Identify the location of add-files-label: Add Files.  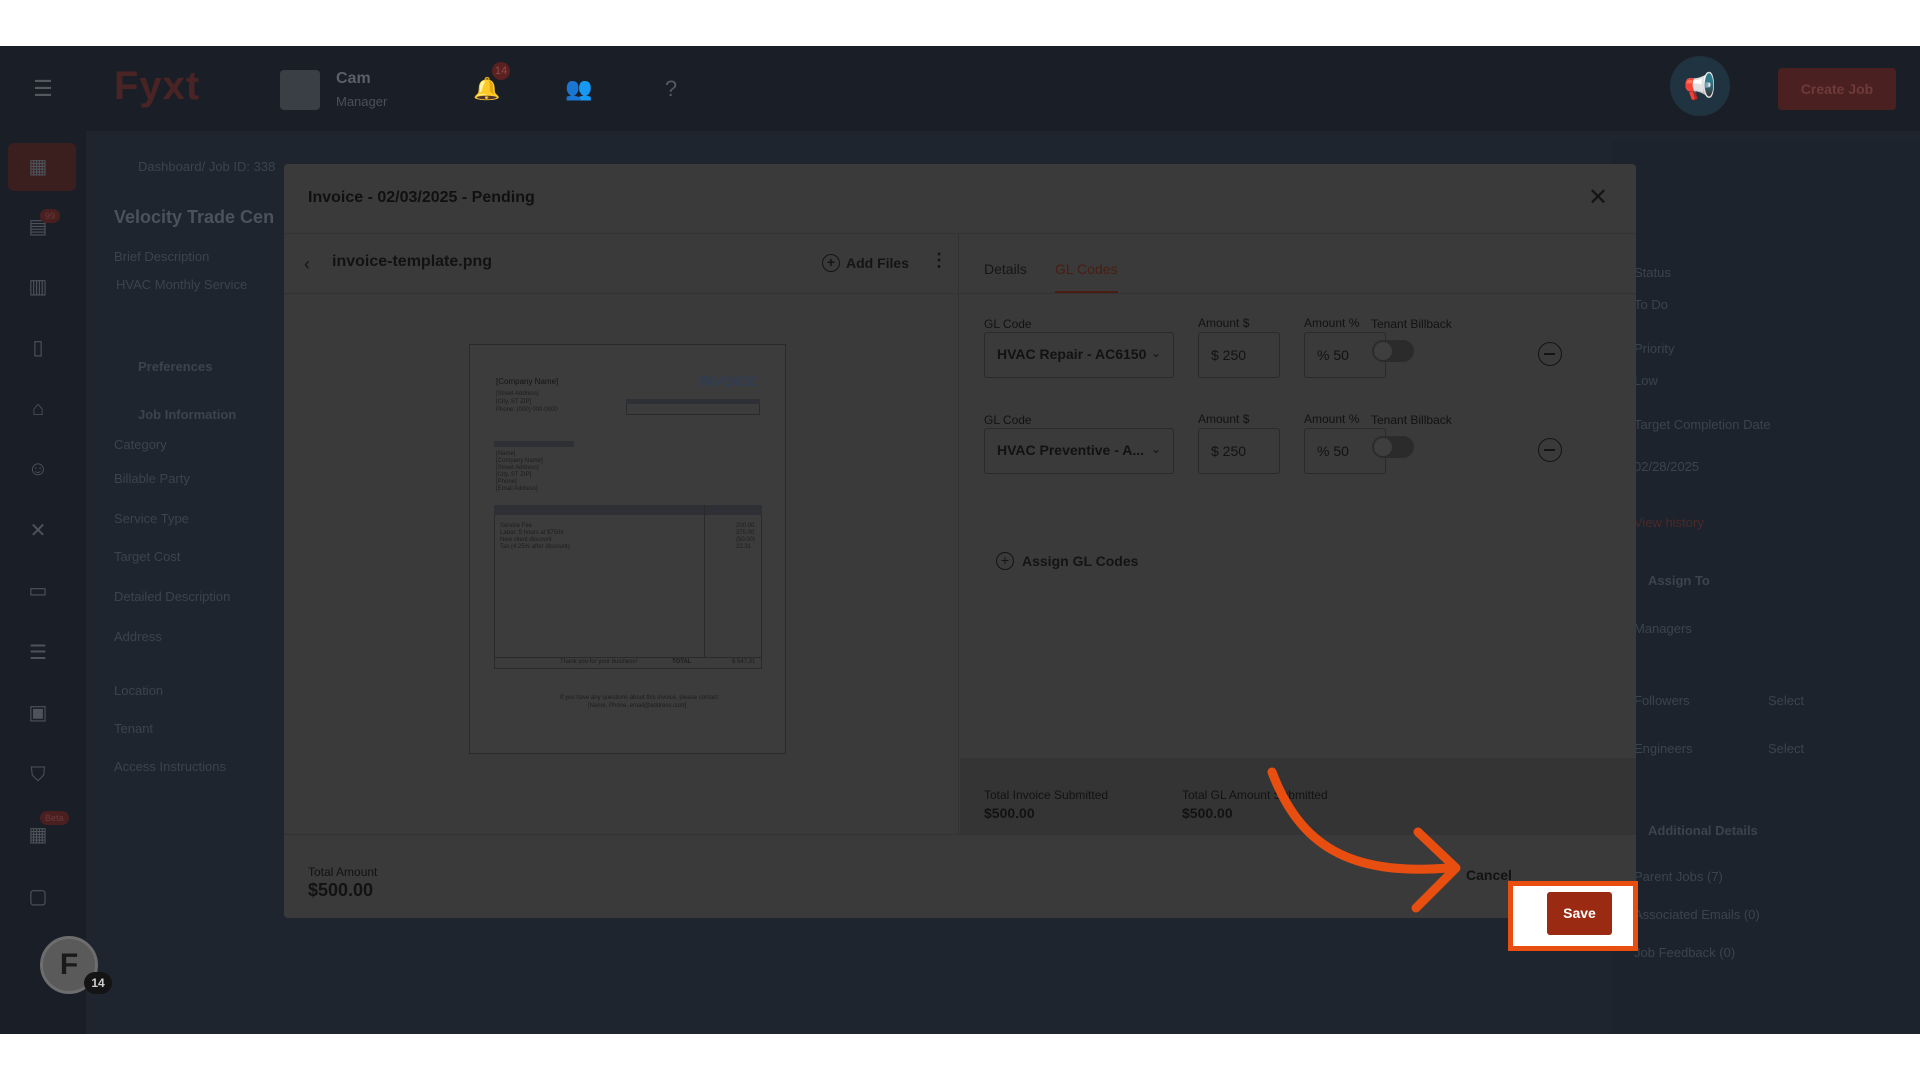
(878, 263).